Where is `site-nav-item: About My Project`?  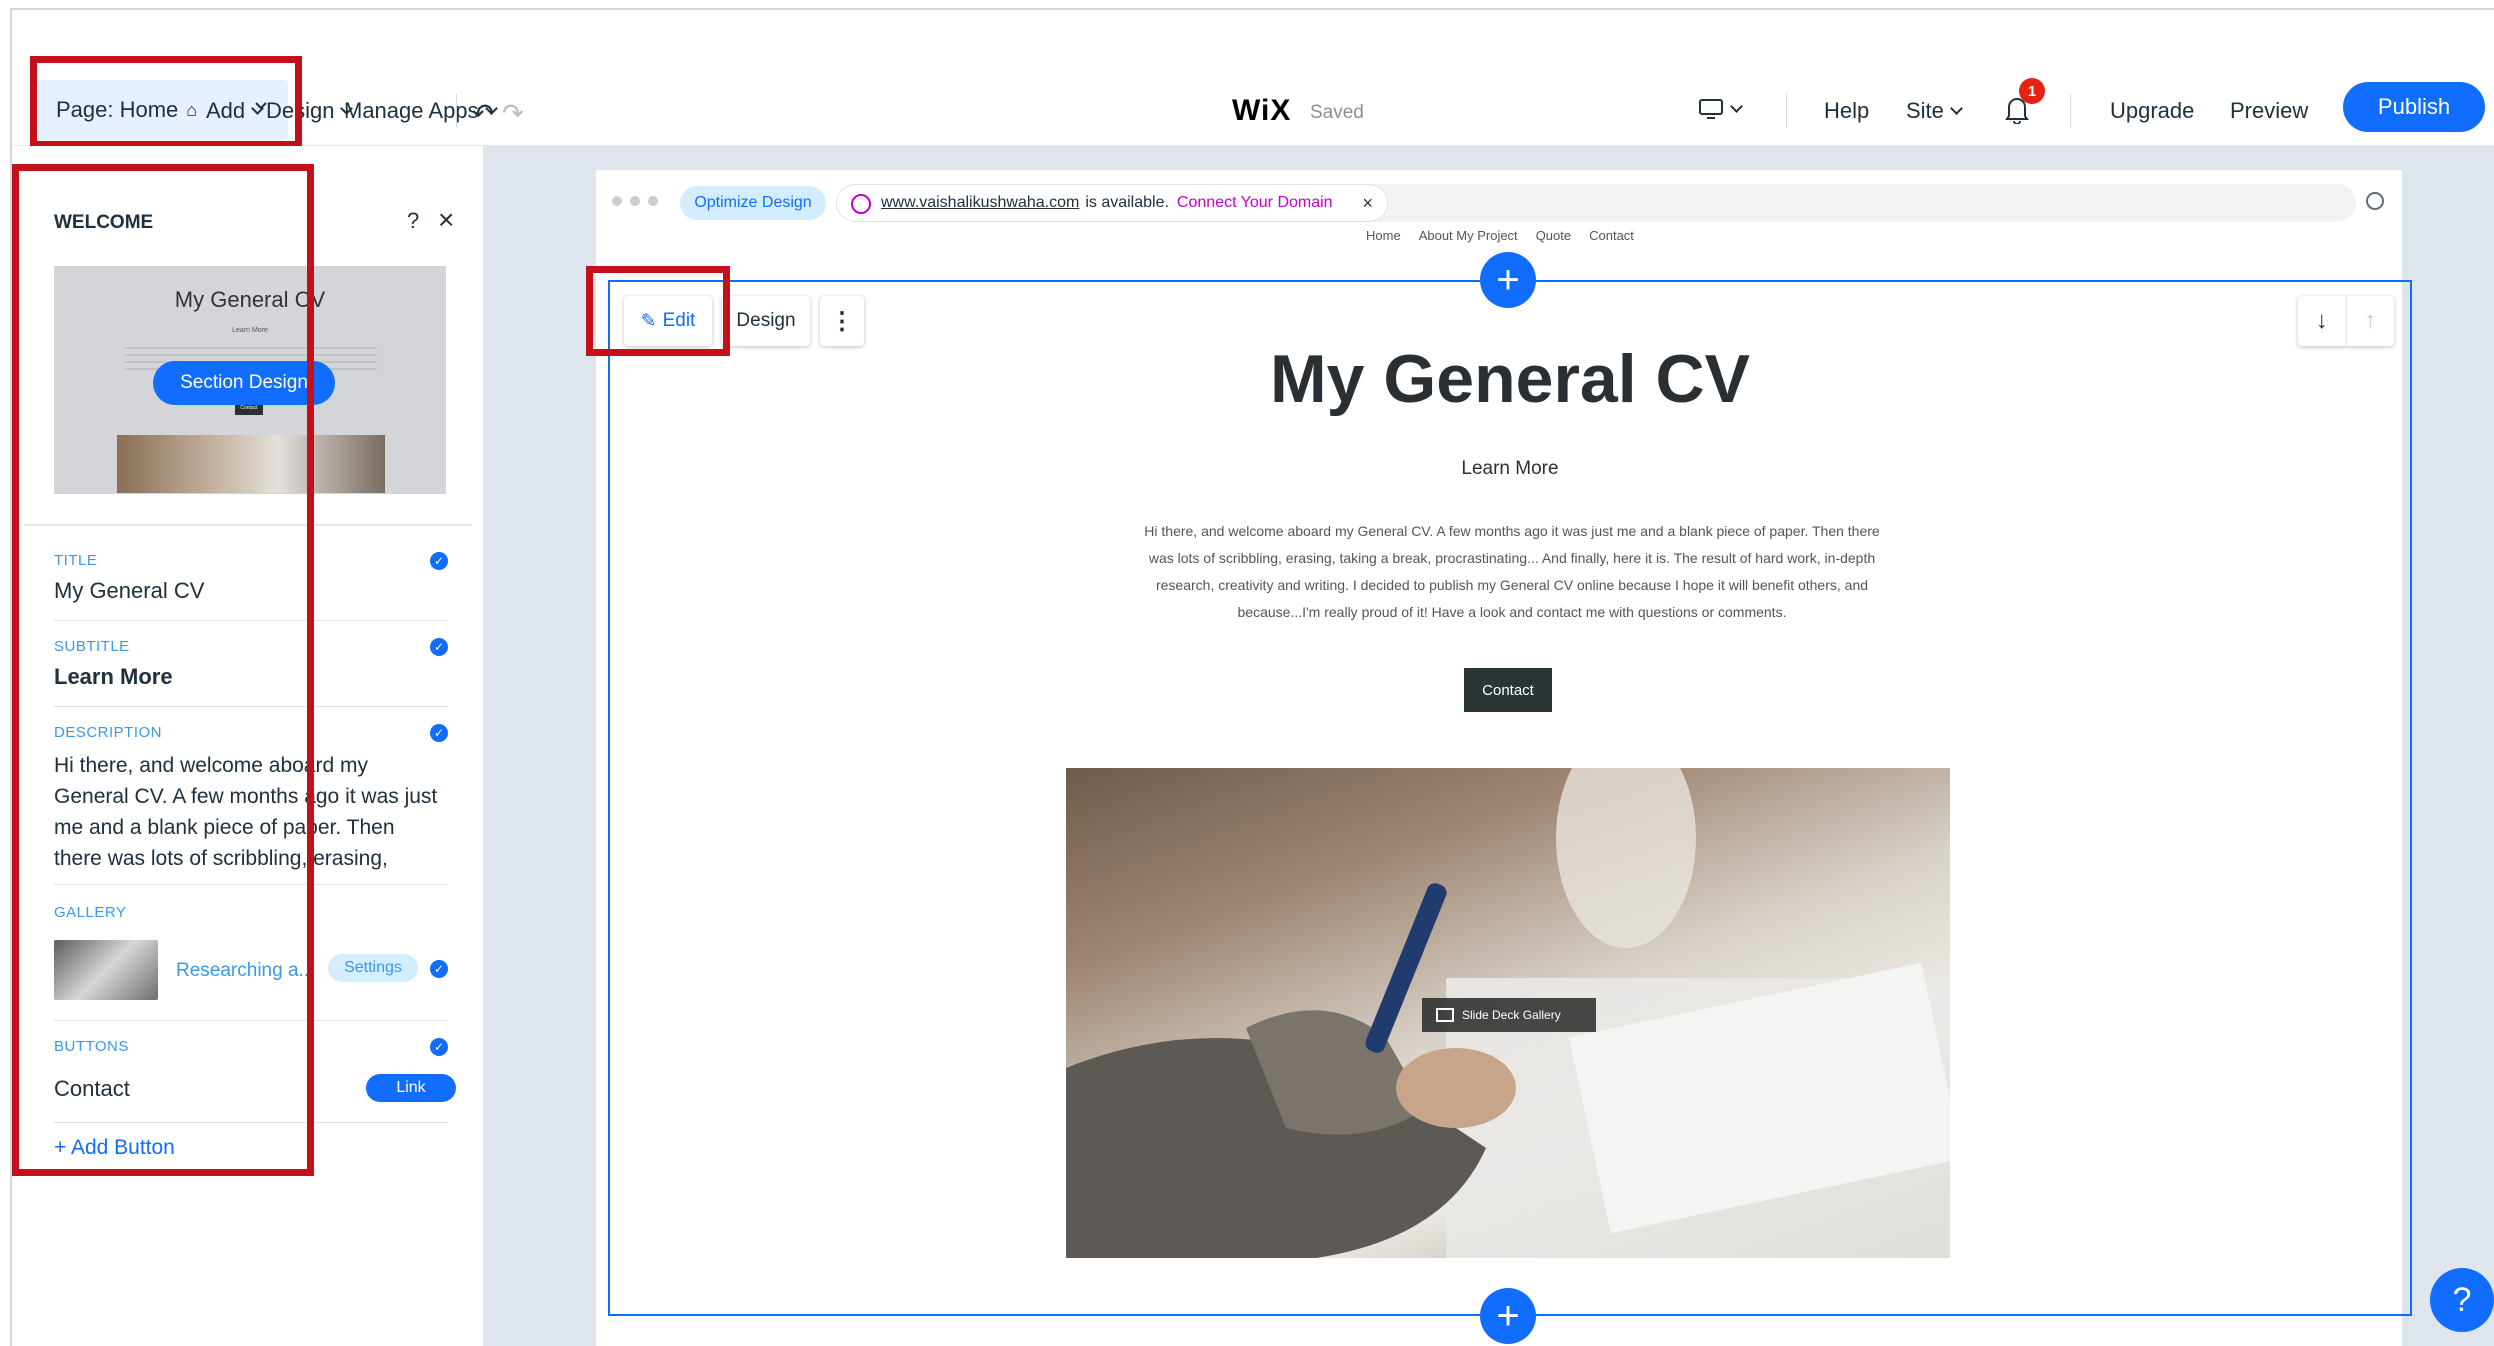
site-nav-item: About My Project is located at coordinates (1468, 235).